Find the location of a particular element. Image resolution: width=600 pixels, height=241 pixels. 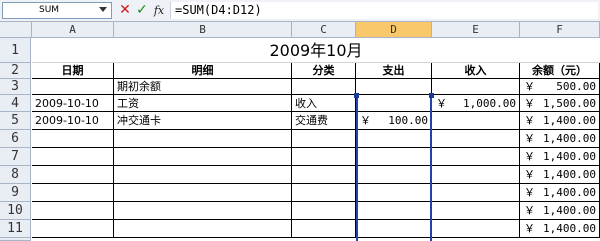

header-date: 日期 is located at coordinates (73, 71).